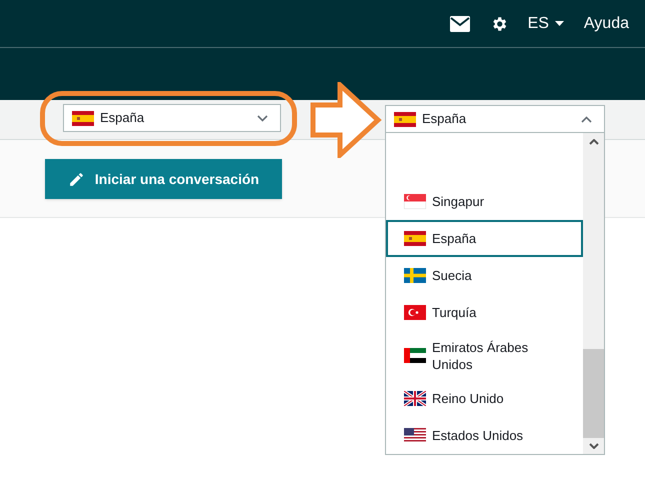 This screenshot has width=645, height=480. I want to click on language-menu: ES, so click(546, 24).